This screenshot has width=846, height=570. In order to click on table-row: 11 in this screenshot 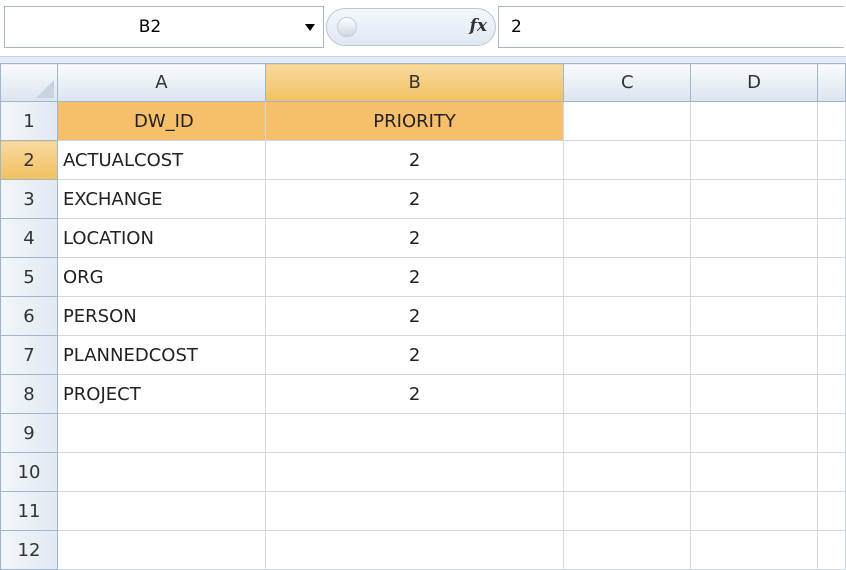, I will do `click(423, 511)`.